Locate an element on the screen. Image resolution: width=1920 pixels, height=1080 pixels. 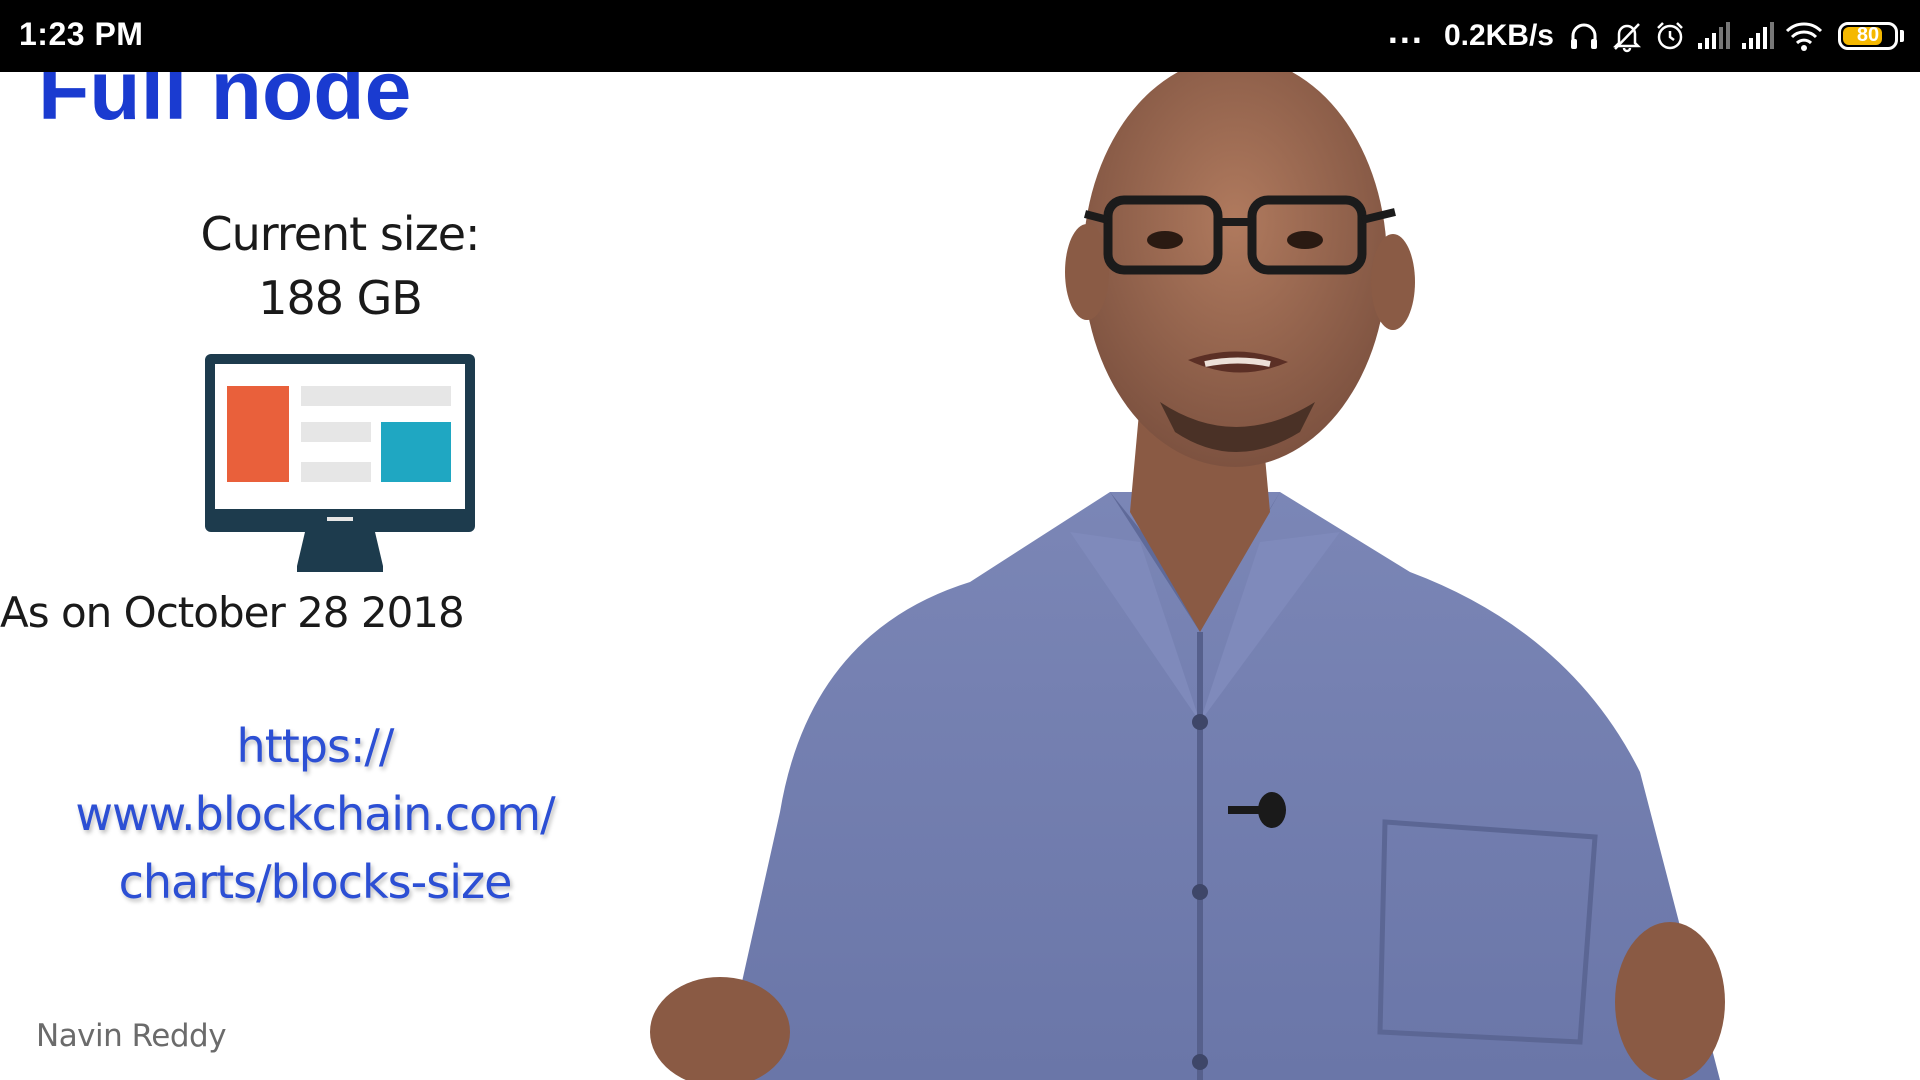
signal-2-icon is located at coordinates (1757, 36).